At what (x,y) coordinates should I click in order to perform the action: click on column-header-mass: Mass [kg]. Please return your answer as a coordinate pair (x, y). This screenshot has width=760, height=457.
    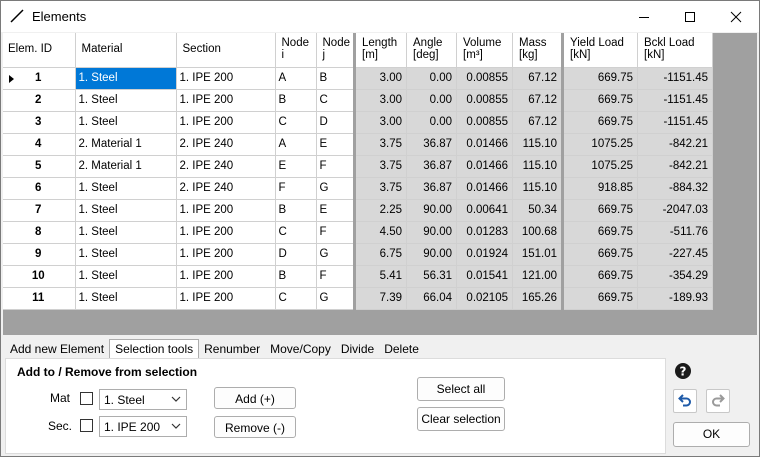
    Looking at the image, I should click on (537, 50).